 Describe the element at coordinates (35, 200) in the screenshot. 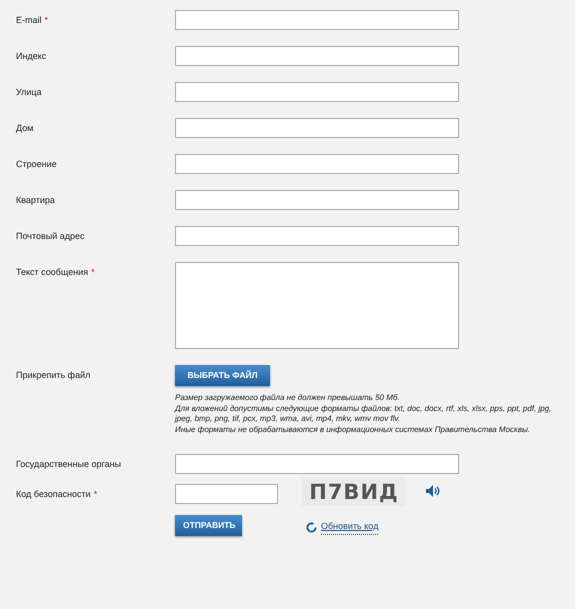

I see `field-label: Квартира` at that location.